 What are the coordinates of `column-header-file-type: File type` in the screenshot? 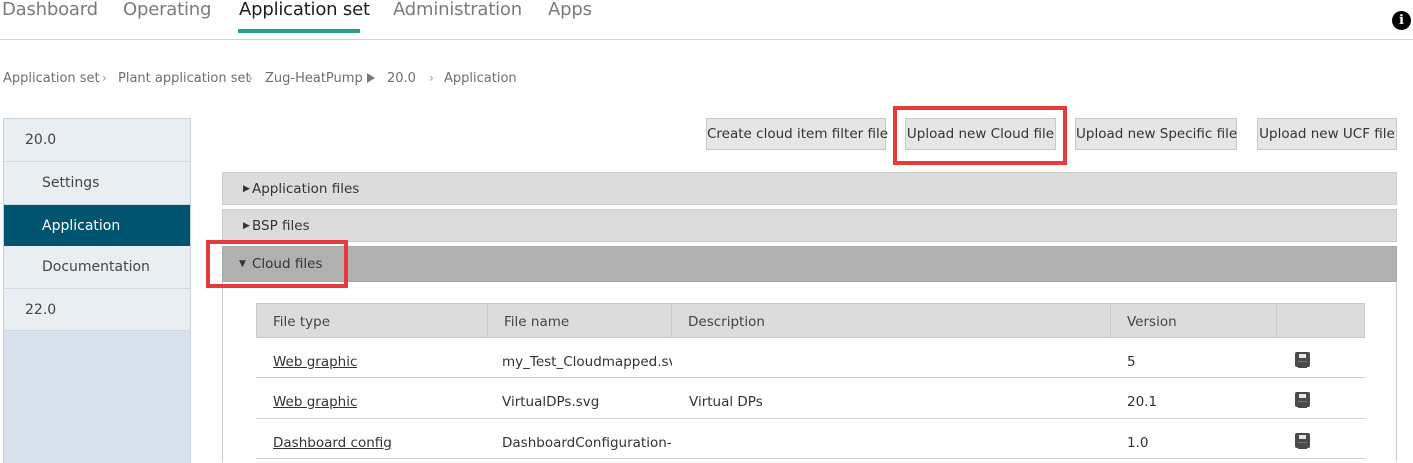 It's located at (372, 320).